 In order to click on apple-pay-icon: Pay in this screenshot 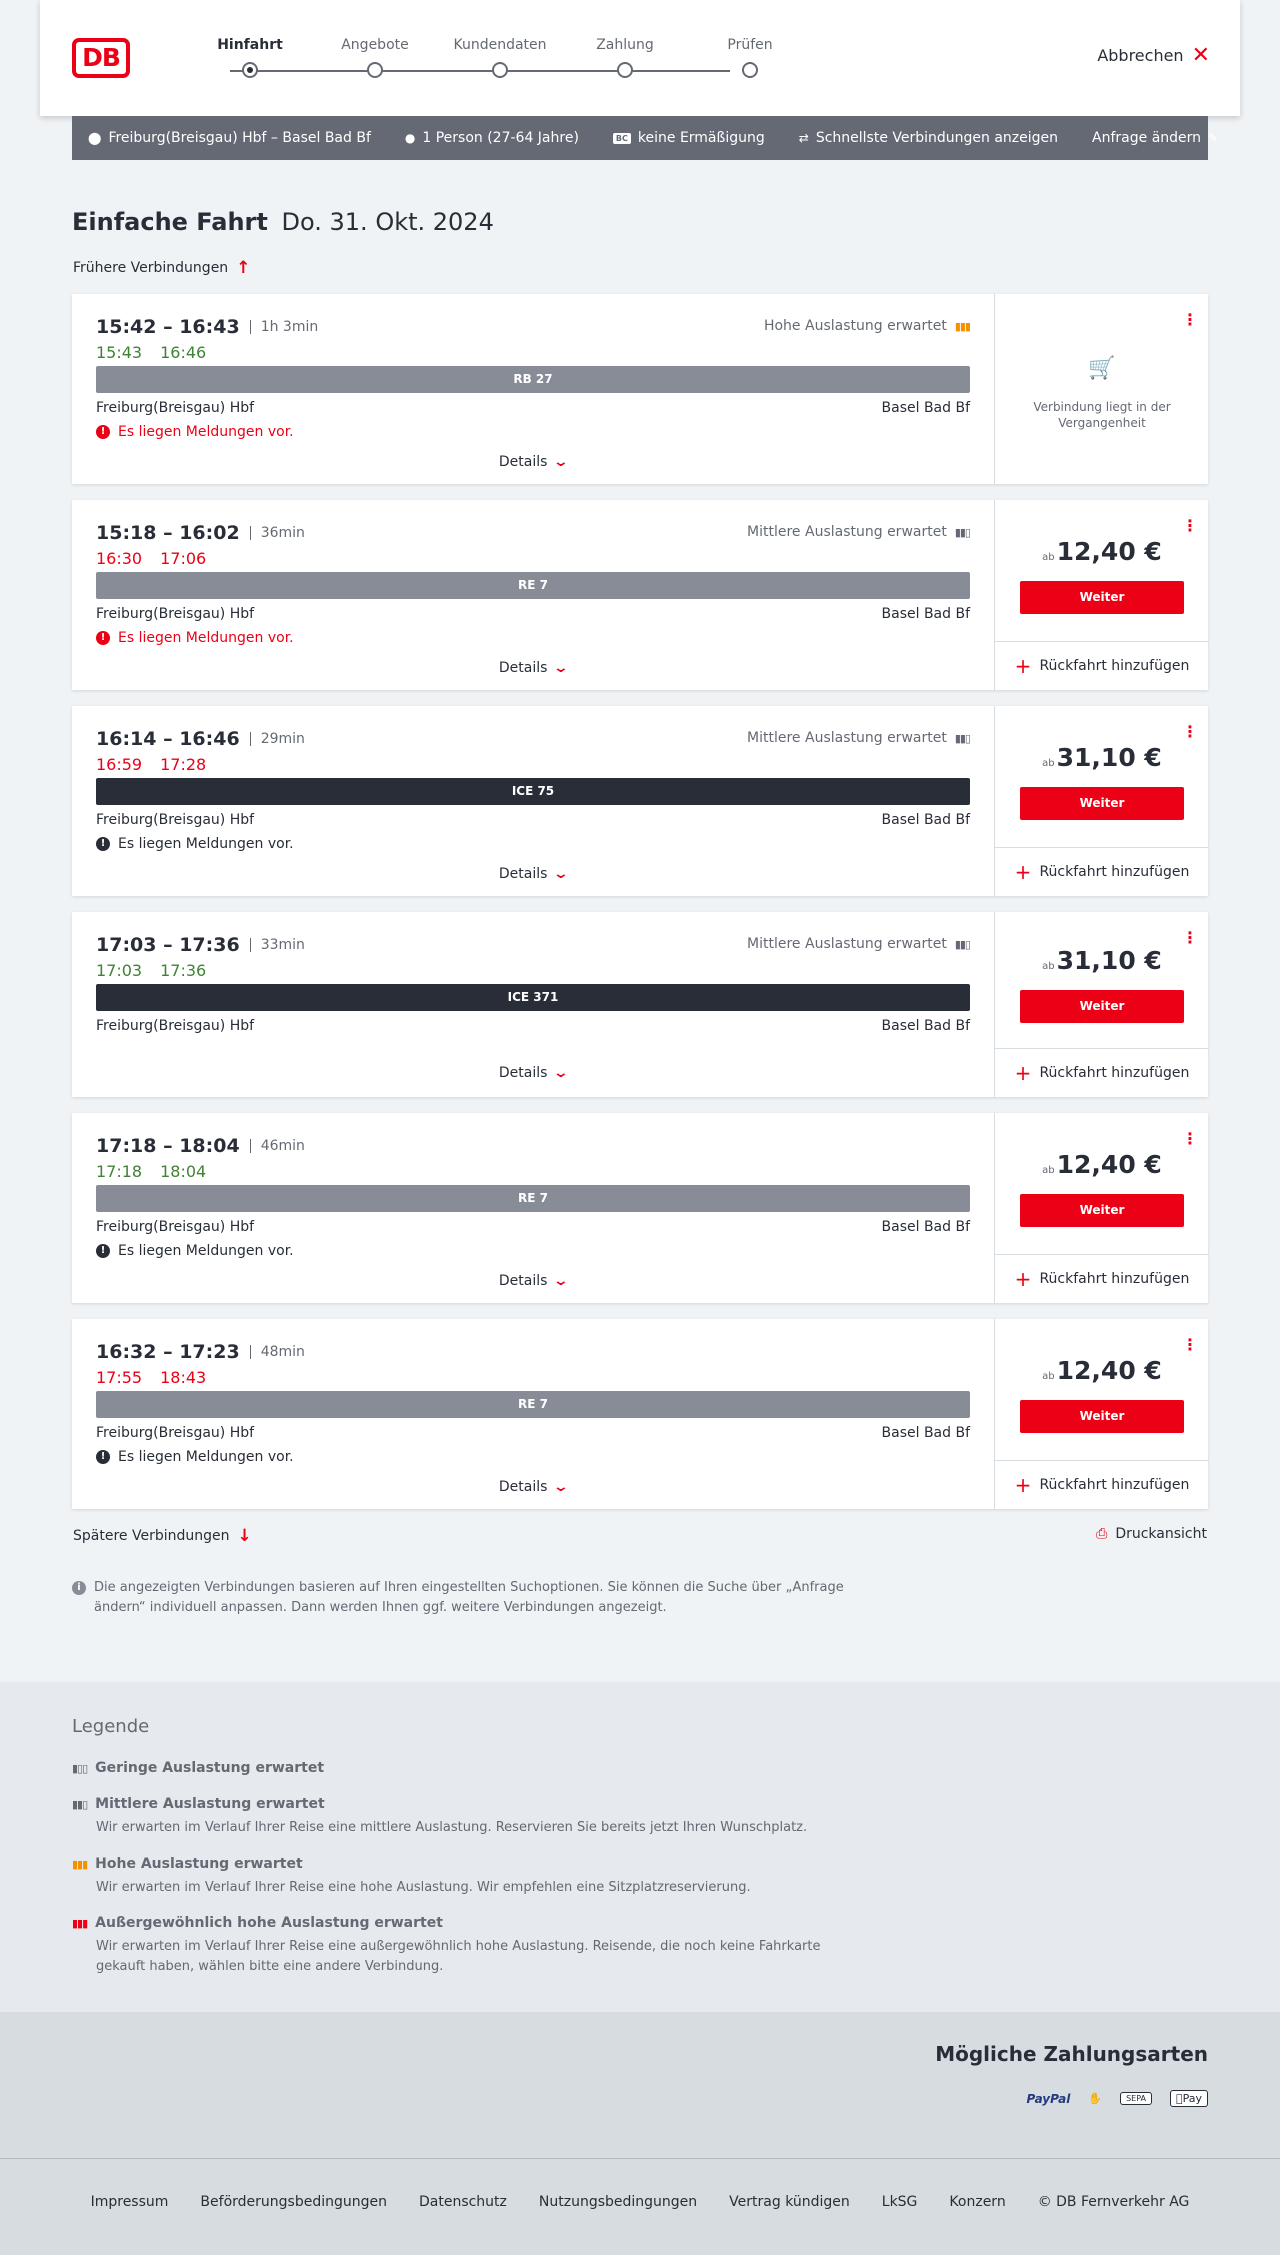, I will do `click(1189, 2098)`.